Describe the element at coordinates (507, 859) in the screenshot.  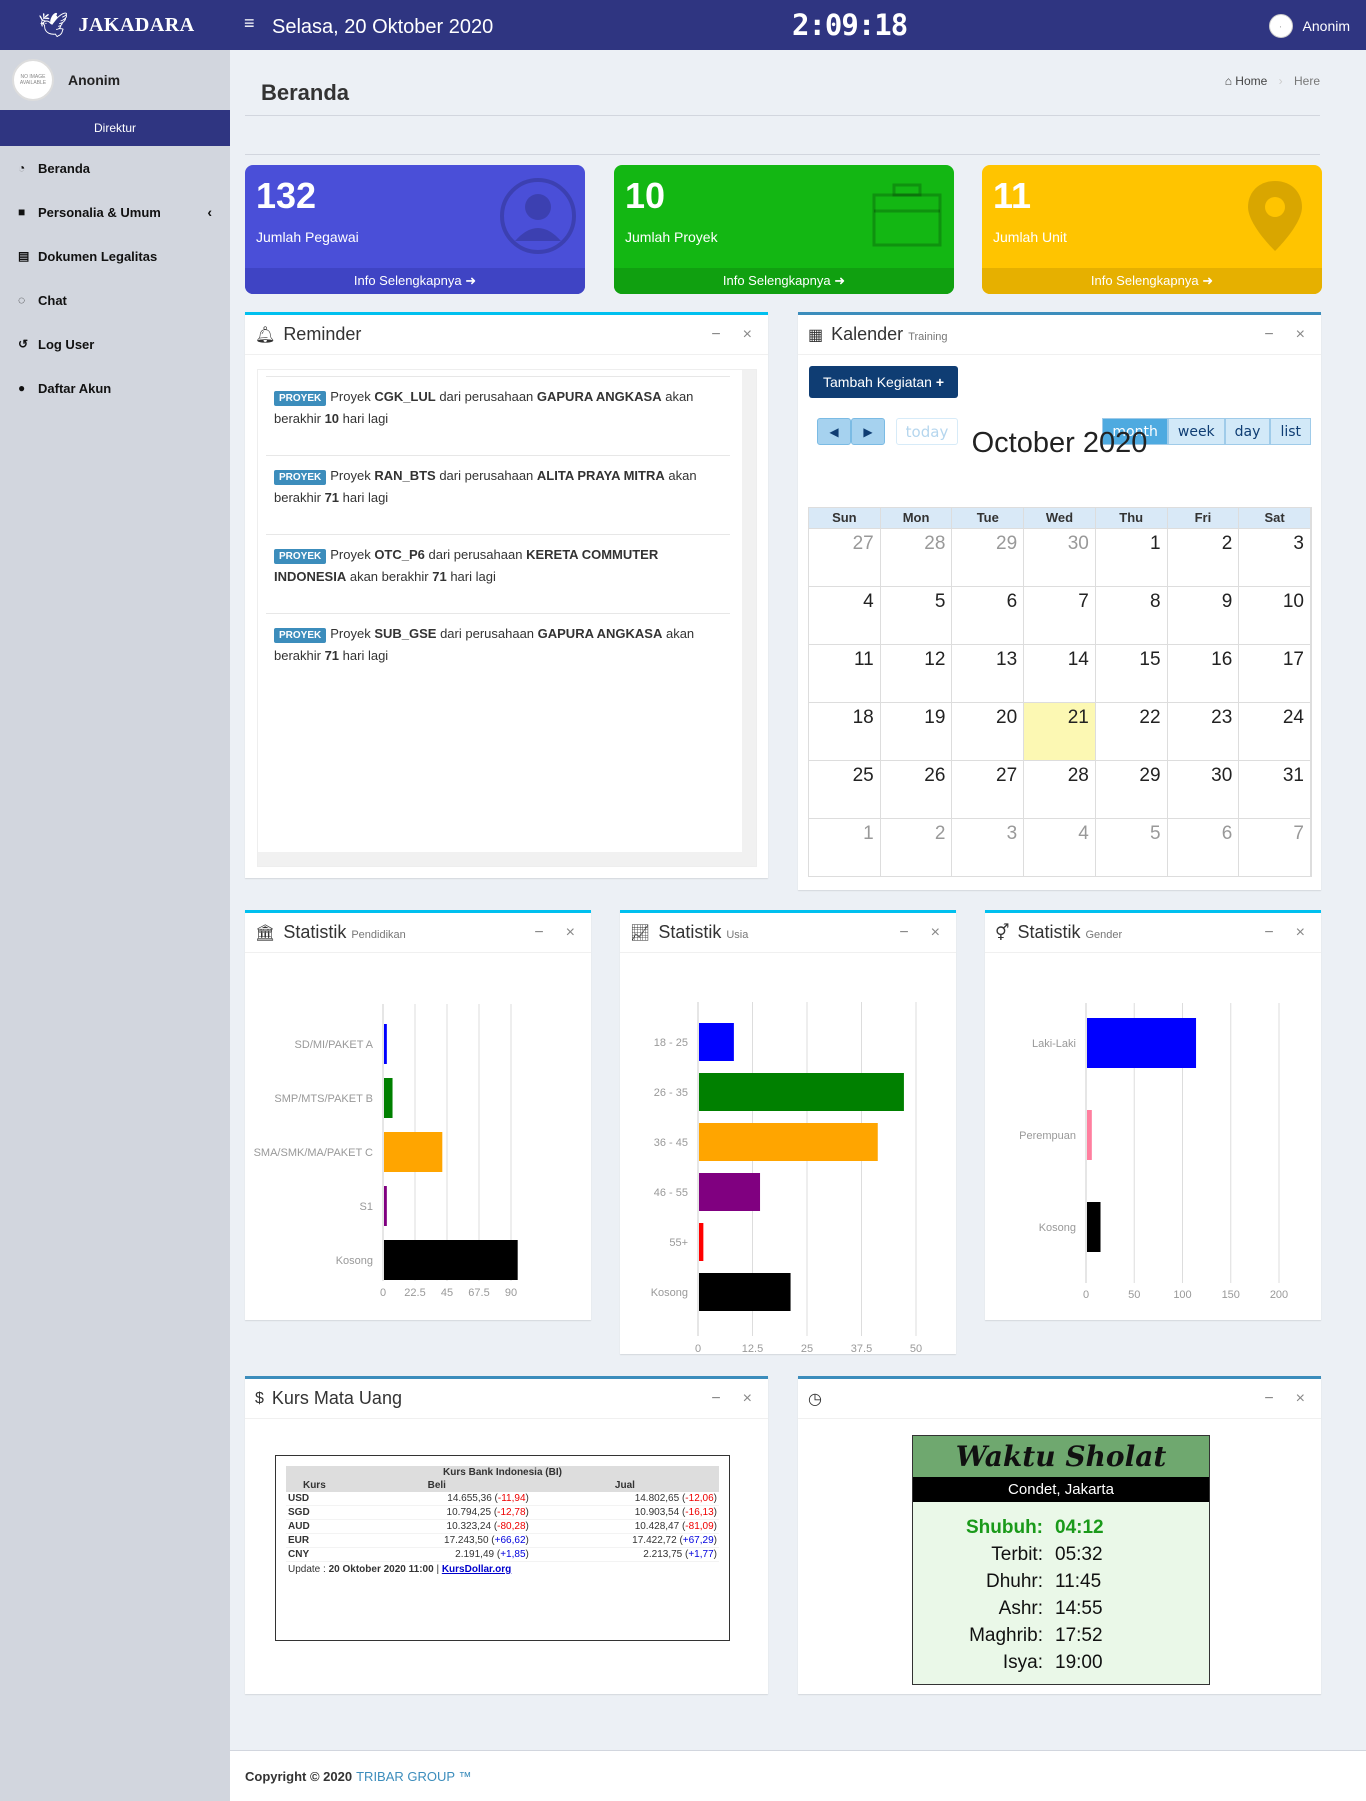
I see `horizontal-scrollbar` at that location.